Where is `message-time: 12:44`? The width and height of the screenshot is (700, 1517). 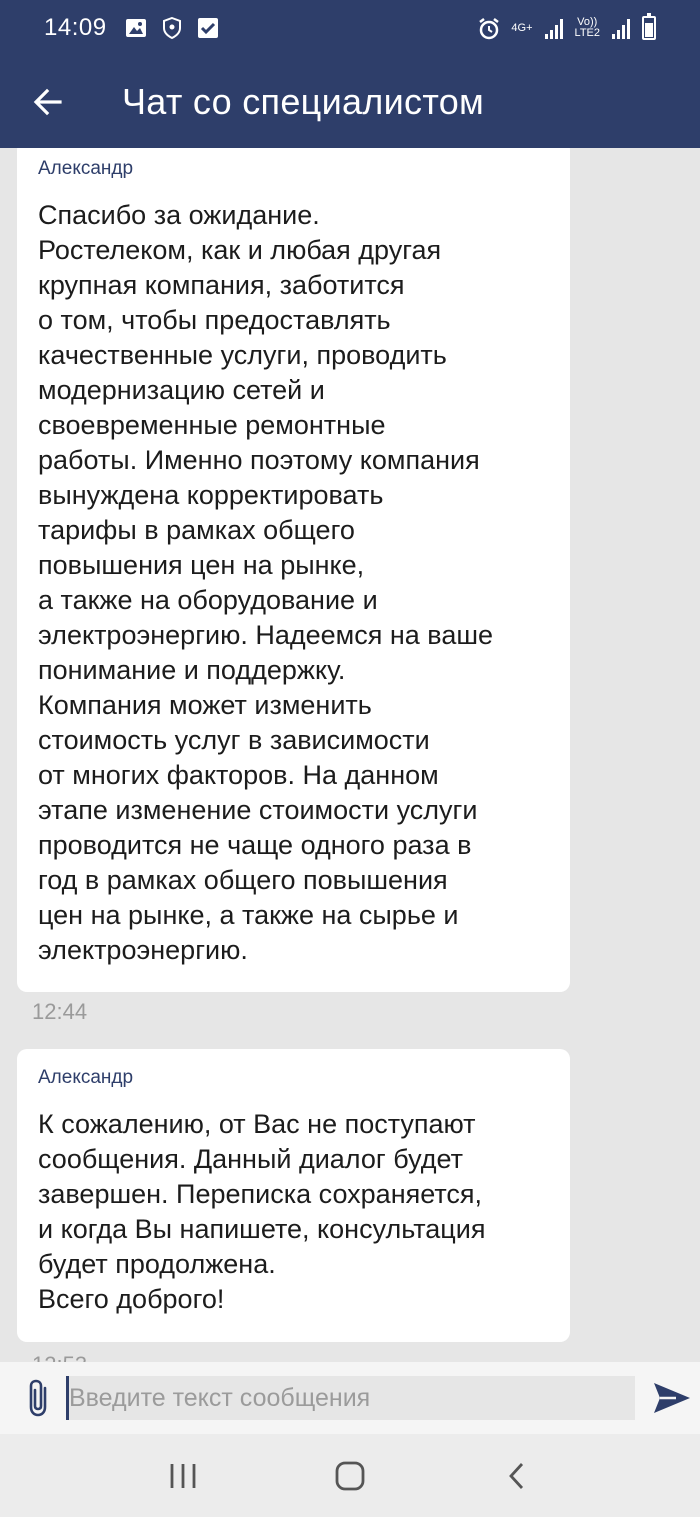
message-time: 12:44 is located at coordinates (60, 1011).